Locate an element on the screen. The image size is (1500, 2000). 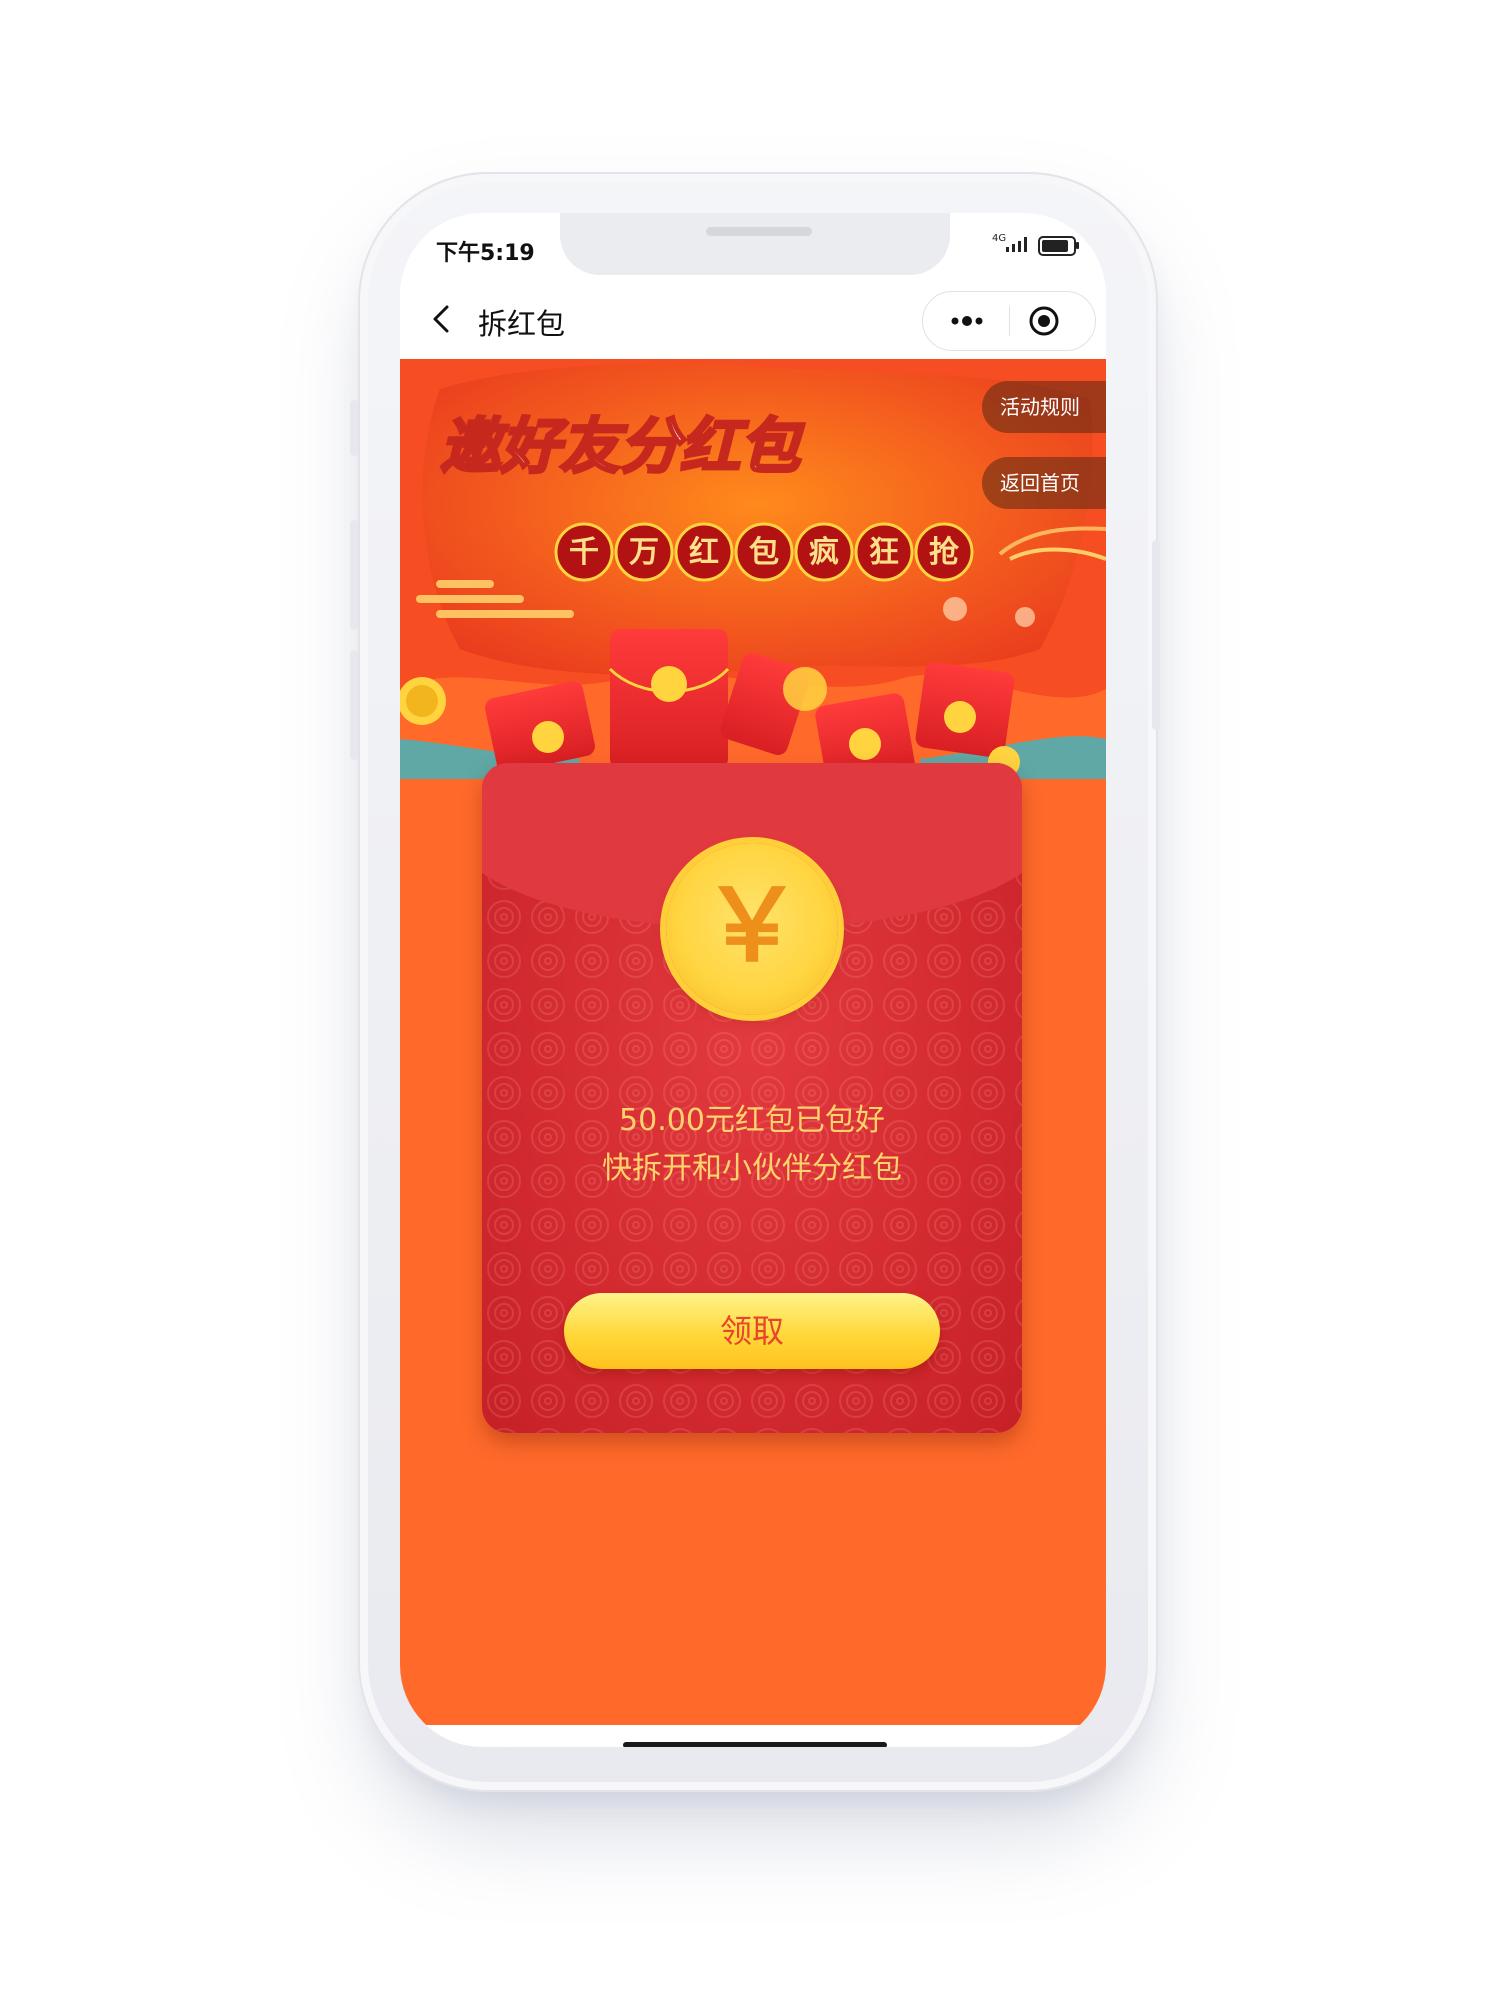
claim-button: 领取 is located at coordinates (752, 1331).